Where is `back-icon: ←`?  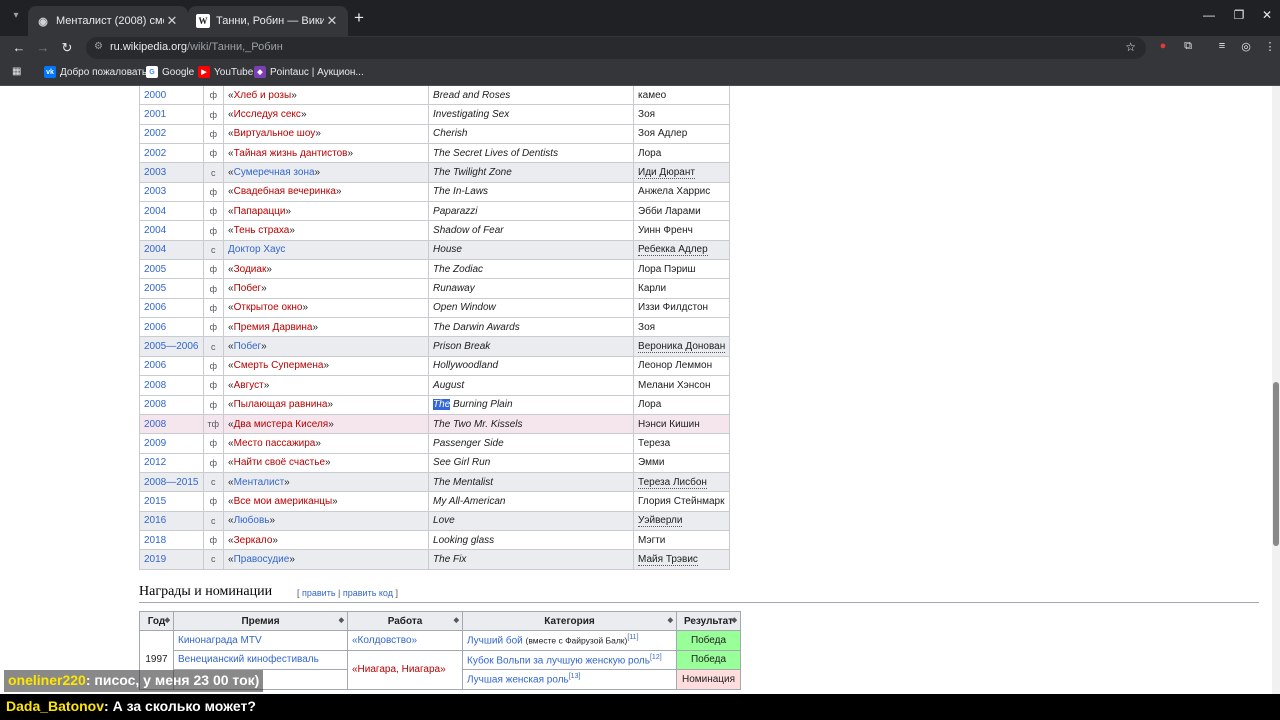 back-icon: ← is located at coordinates (19, 48).